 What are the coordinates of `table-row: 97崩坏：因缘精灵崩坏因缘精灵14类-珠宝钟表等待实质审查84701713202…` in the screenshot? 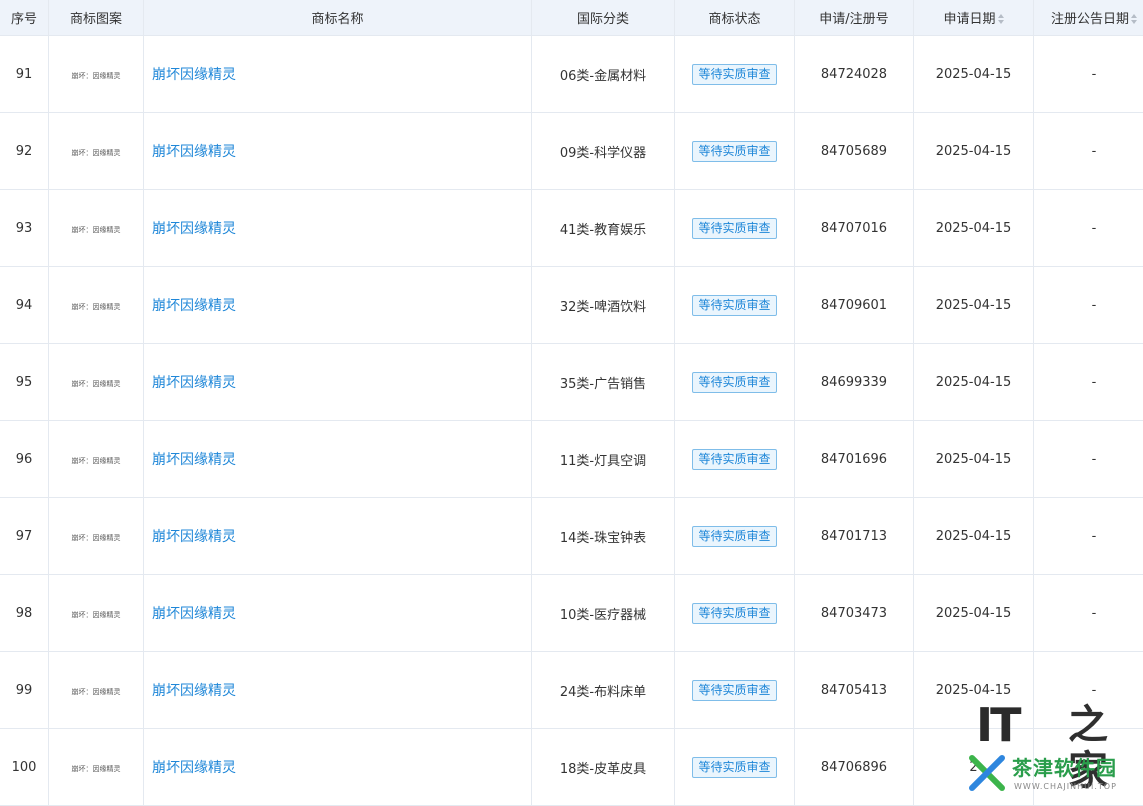 It's located at (571, 536).